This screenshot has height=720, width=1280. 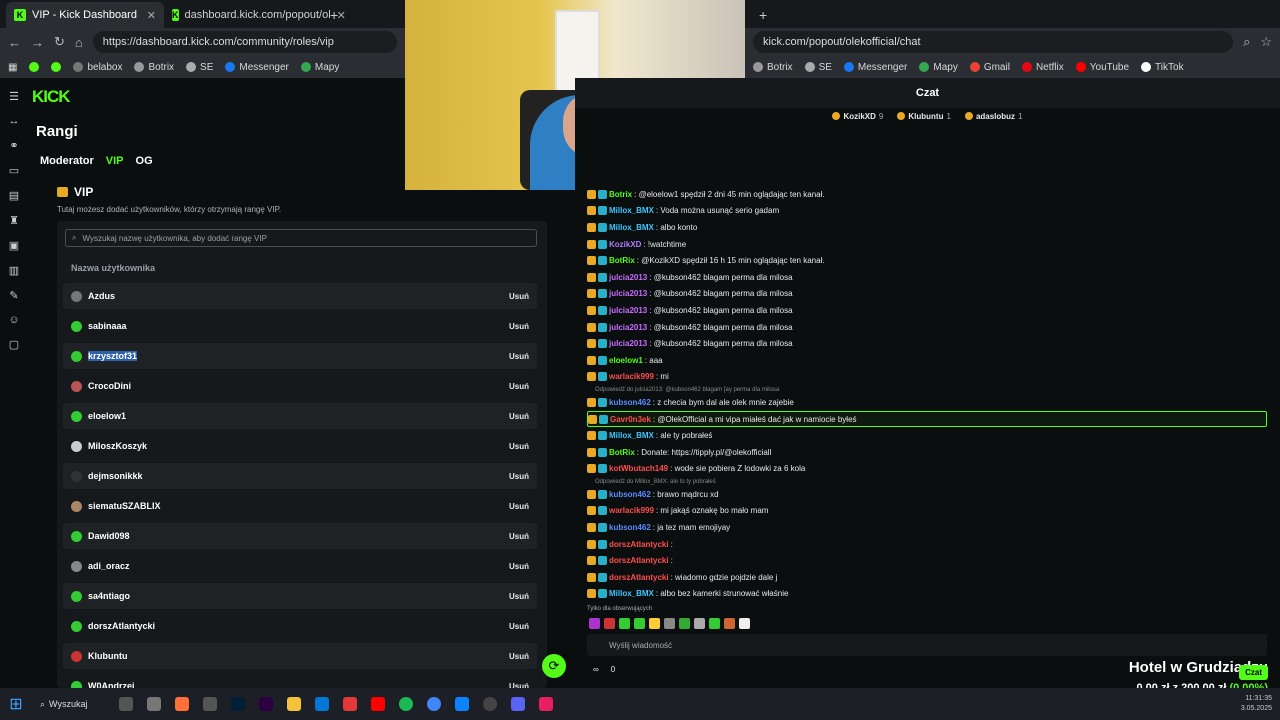 I want to click on username: adi_oracz, so click(x=109, y=566).